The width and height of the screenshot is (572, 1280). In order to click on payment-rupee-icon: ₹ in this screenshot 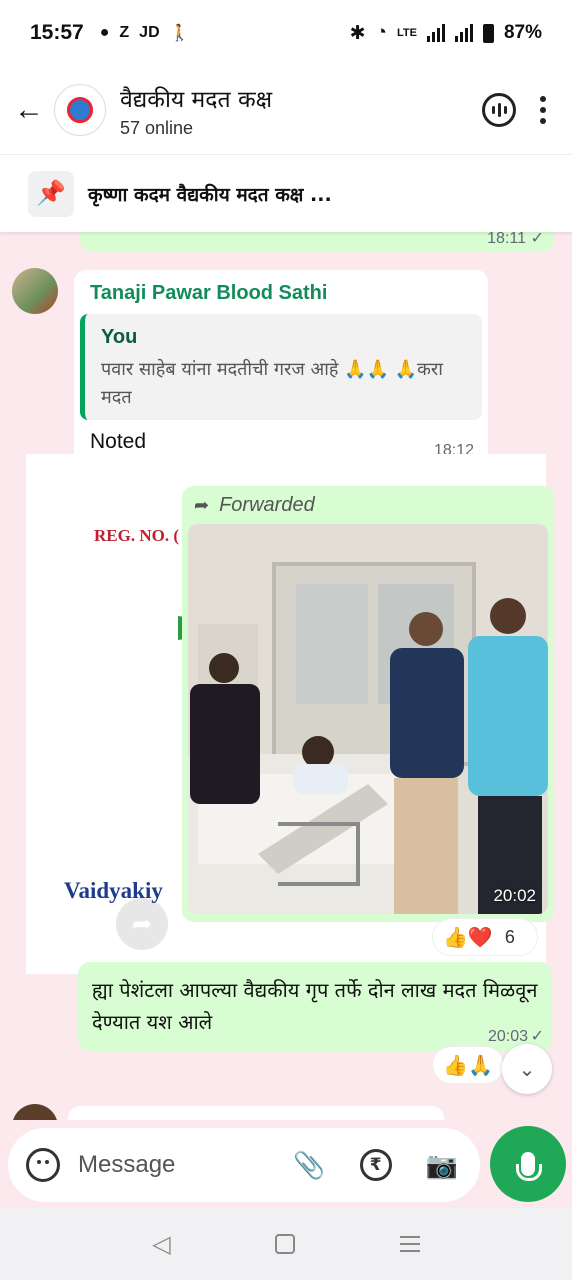, I will do `click(375, 1165)`.